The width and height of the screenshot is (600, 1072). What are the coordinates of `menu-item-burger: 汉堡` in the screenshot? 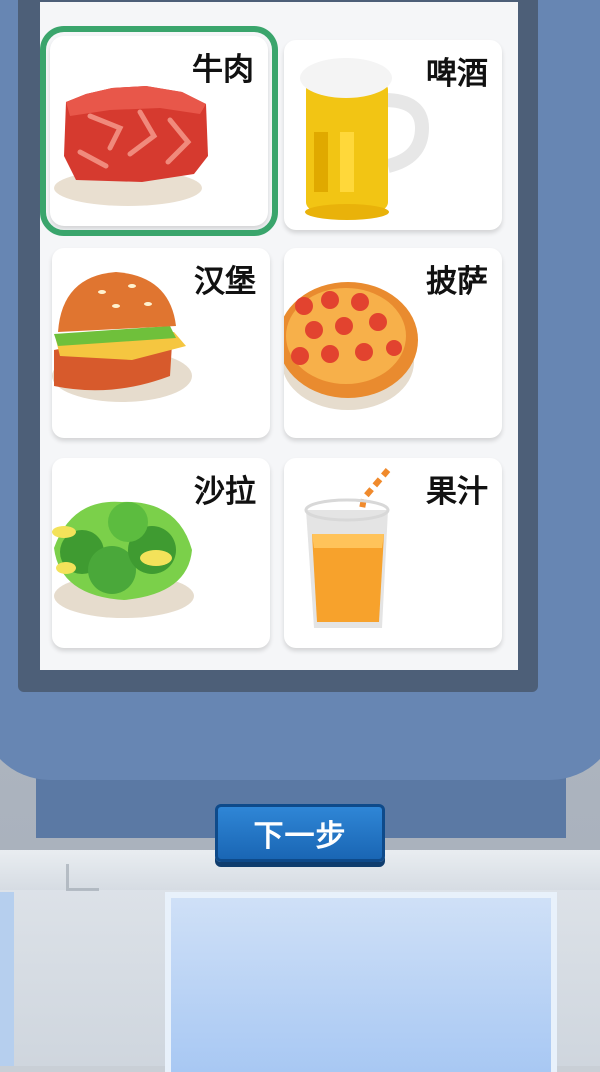 It's located at (161, 343).